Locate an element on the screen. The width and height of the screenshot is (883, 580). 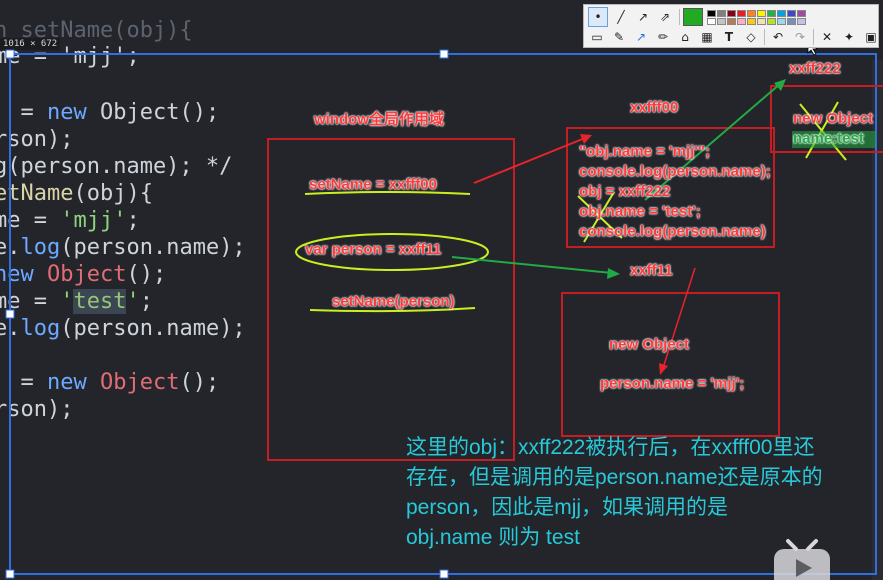
line-tool-icon: ╱ is located at coordinates (621, 17).